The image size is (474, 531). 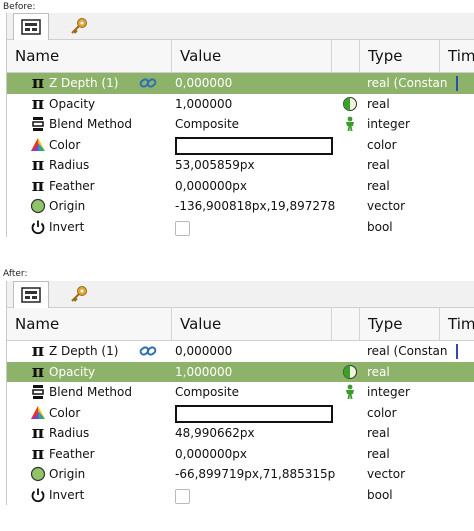 What do you see at coordinates (38, 145) in the screenshot?
I see `color-wheel-icon` at bounding box center [38, 145].